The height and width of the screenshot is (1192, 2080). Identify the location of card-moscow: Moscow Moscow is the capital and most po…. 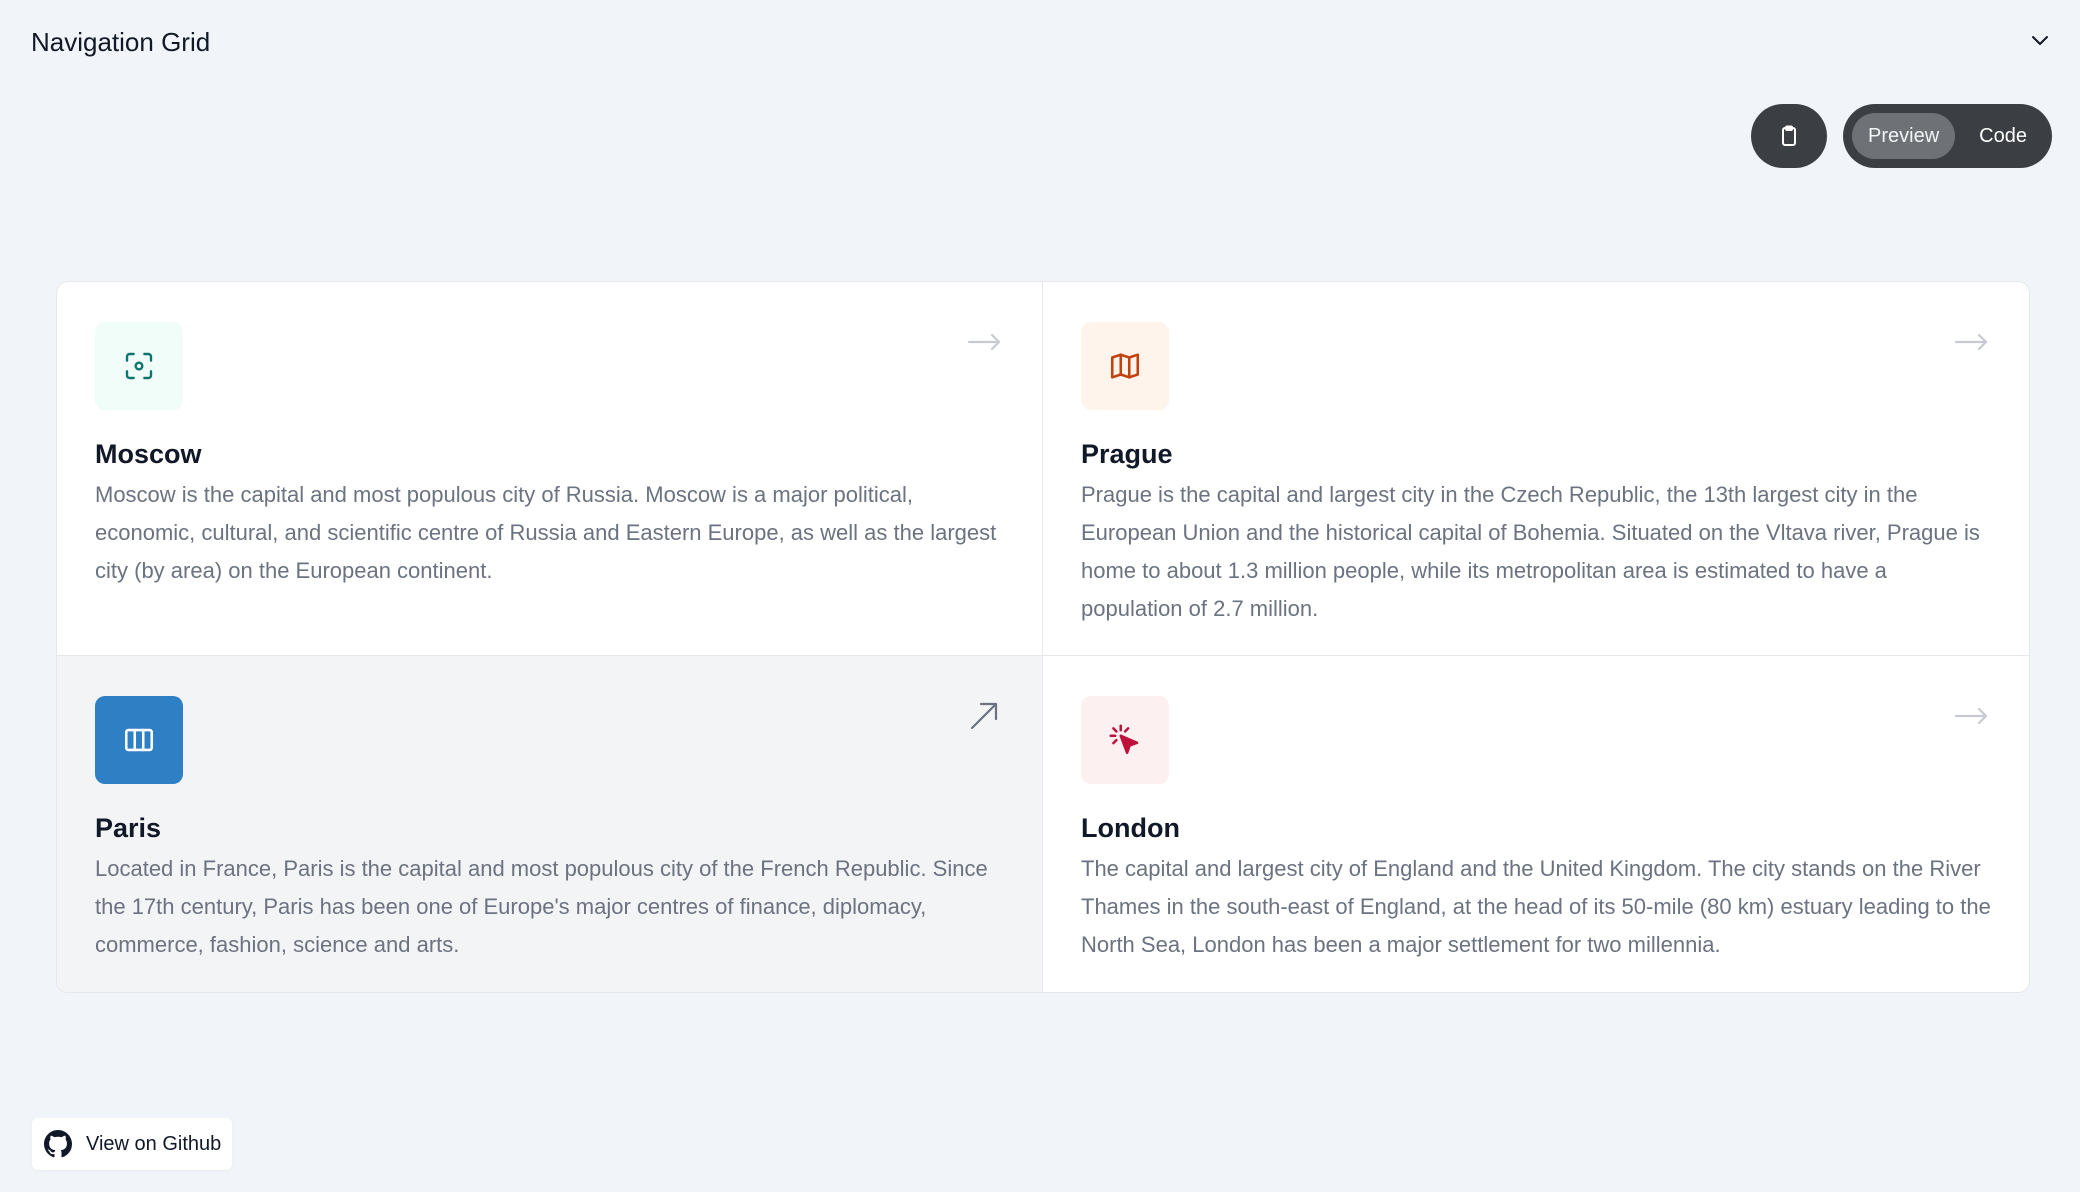
(550, 469).